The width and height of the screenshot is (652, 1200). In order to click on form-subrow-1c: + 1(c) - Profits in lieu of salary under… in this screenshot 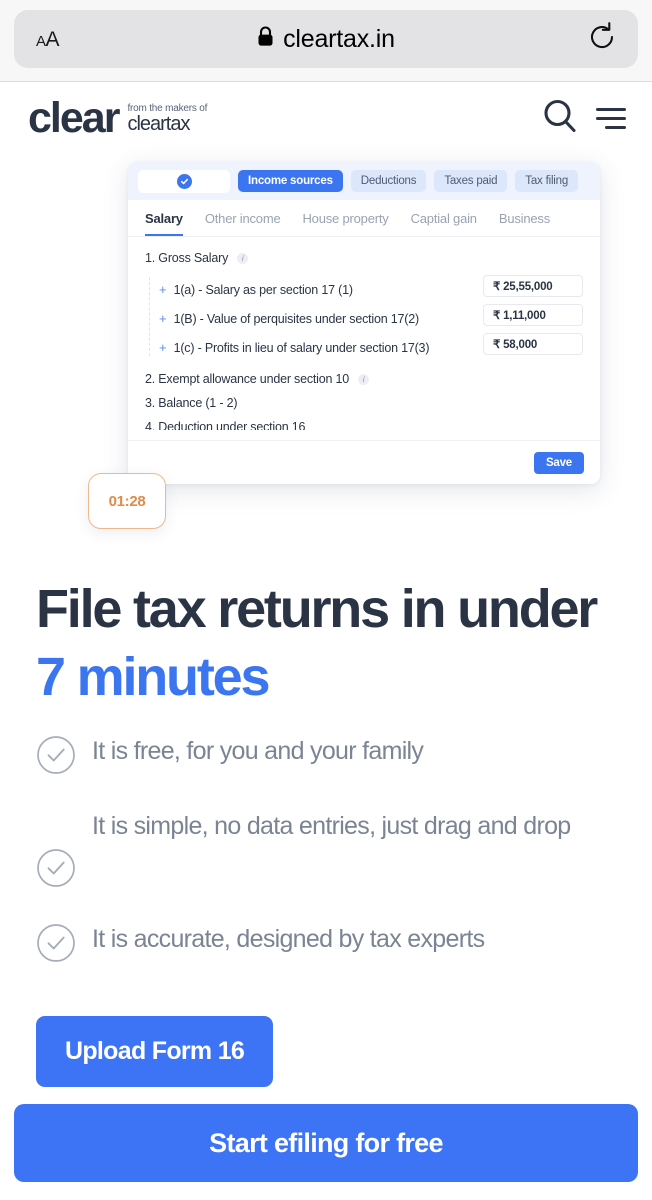, I will do `click(371, 347)`.